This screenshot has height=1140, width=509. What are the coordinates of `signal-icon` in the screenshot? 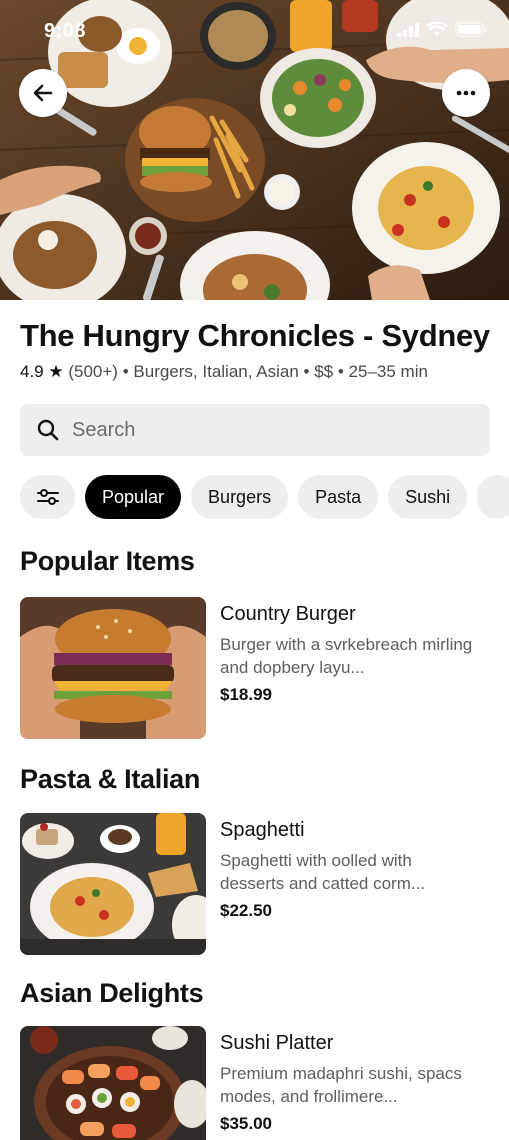 It's located at (408, 29).